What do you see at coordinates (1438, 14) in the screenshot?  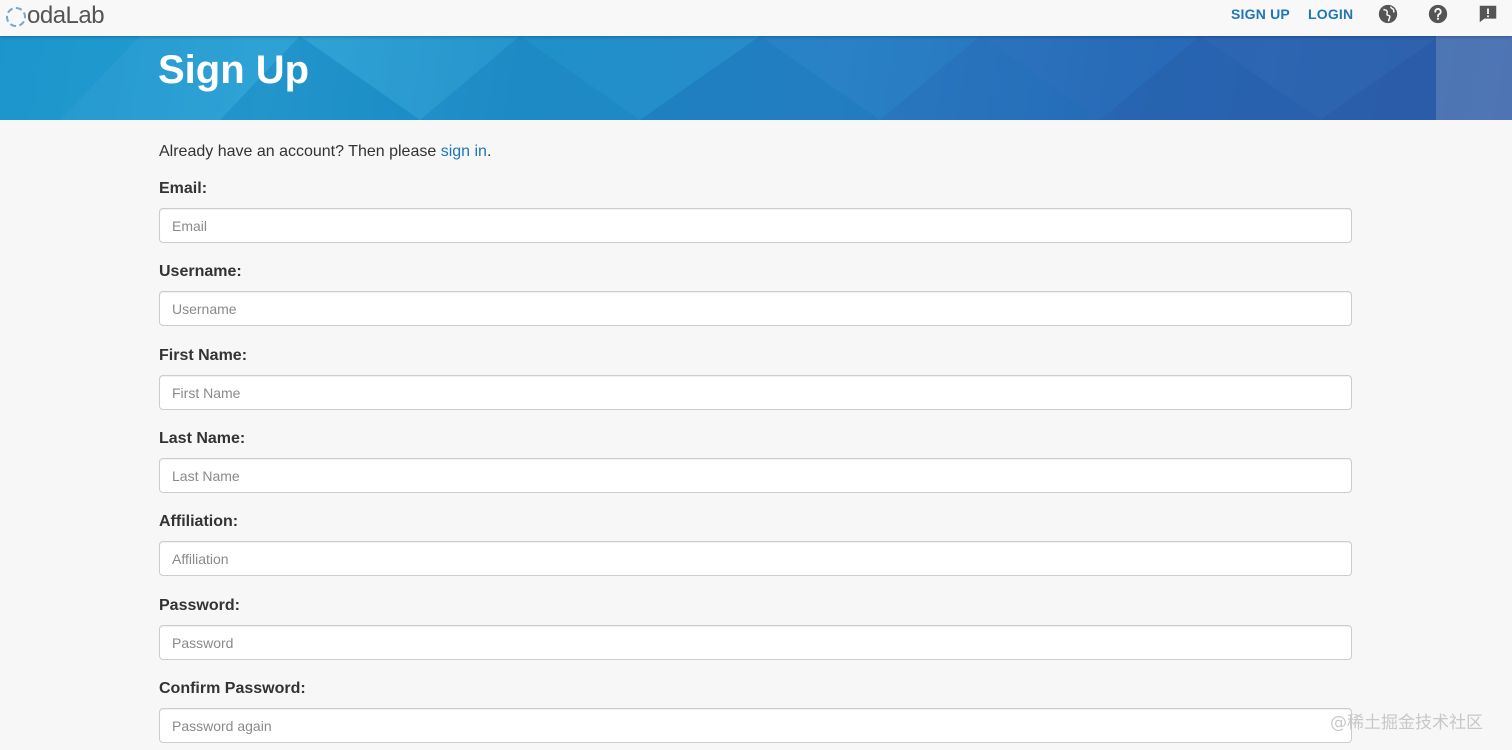 I see `help-icon` at bounding box center [1438, 14].